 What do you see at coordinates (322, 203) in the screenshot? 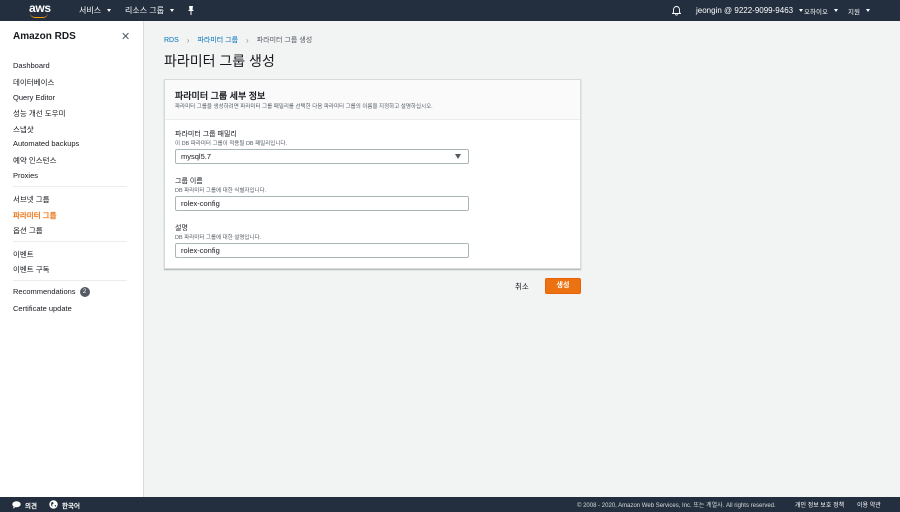
I see `group-name-input: rolex-config` at bounding box center [322, 203].